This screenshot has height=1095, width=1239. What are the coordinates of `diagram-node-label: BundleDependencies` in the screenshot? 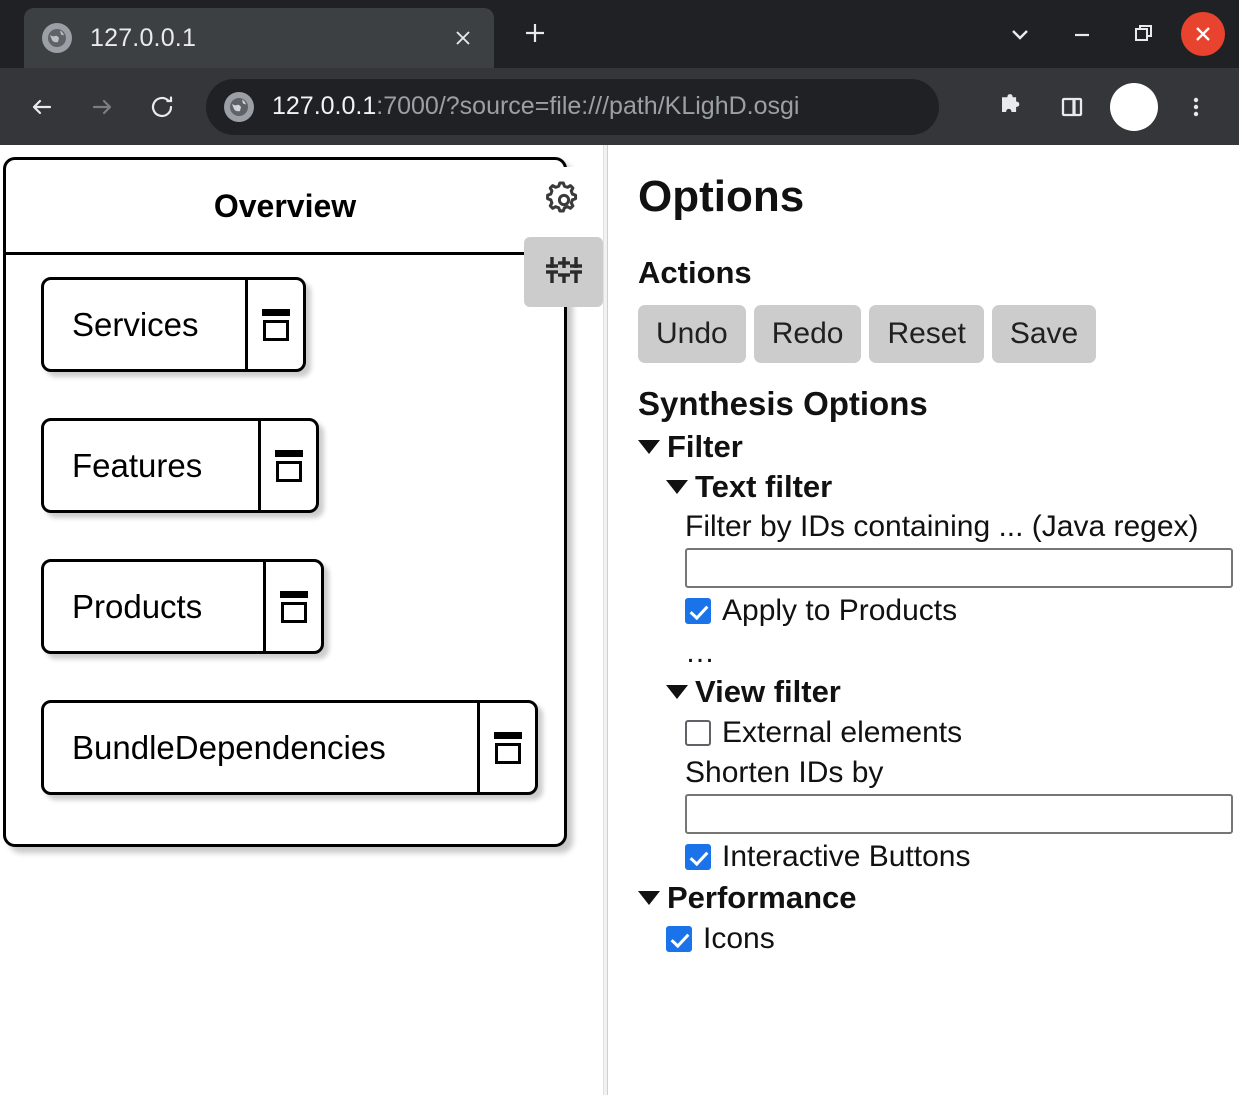 It's located at (229, 747).